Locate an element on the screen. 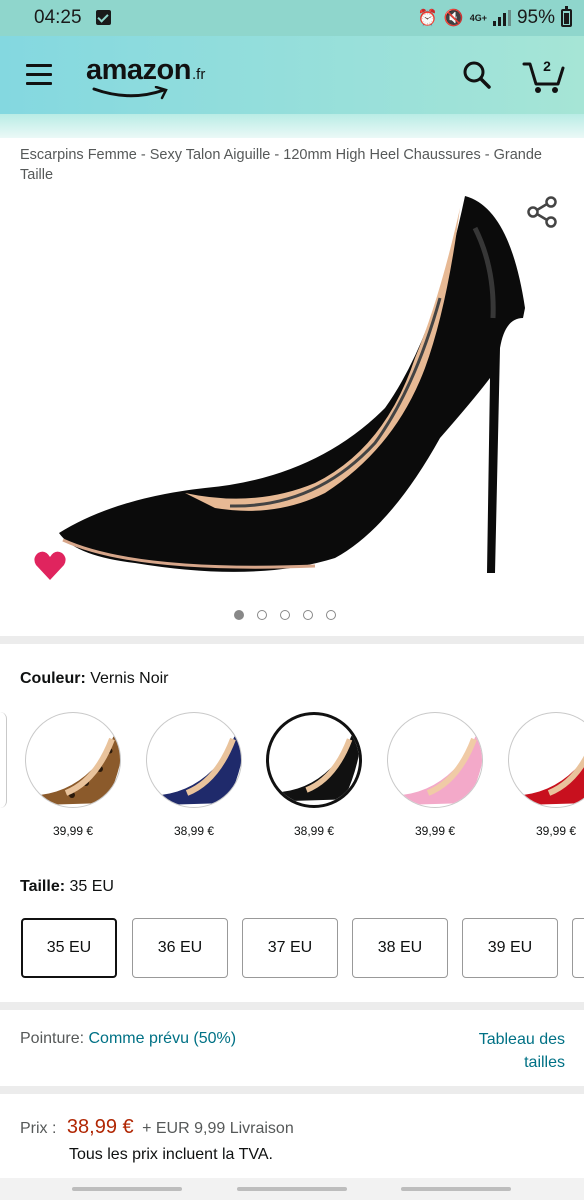 The image size is (584, 1200). tax-note: Tous les prix incluent la TVA. is located at coordinates (171, 1154).